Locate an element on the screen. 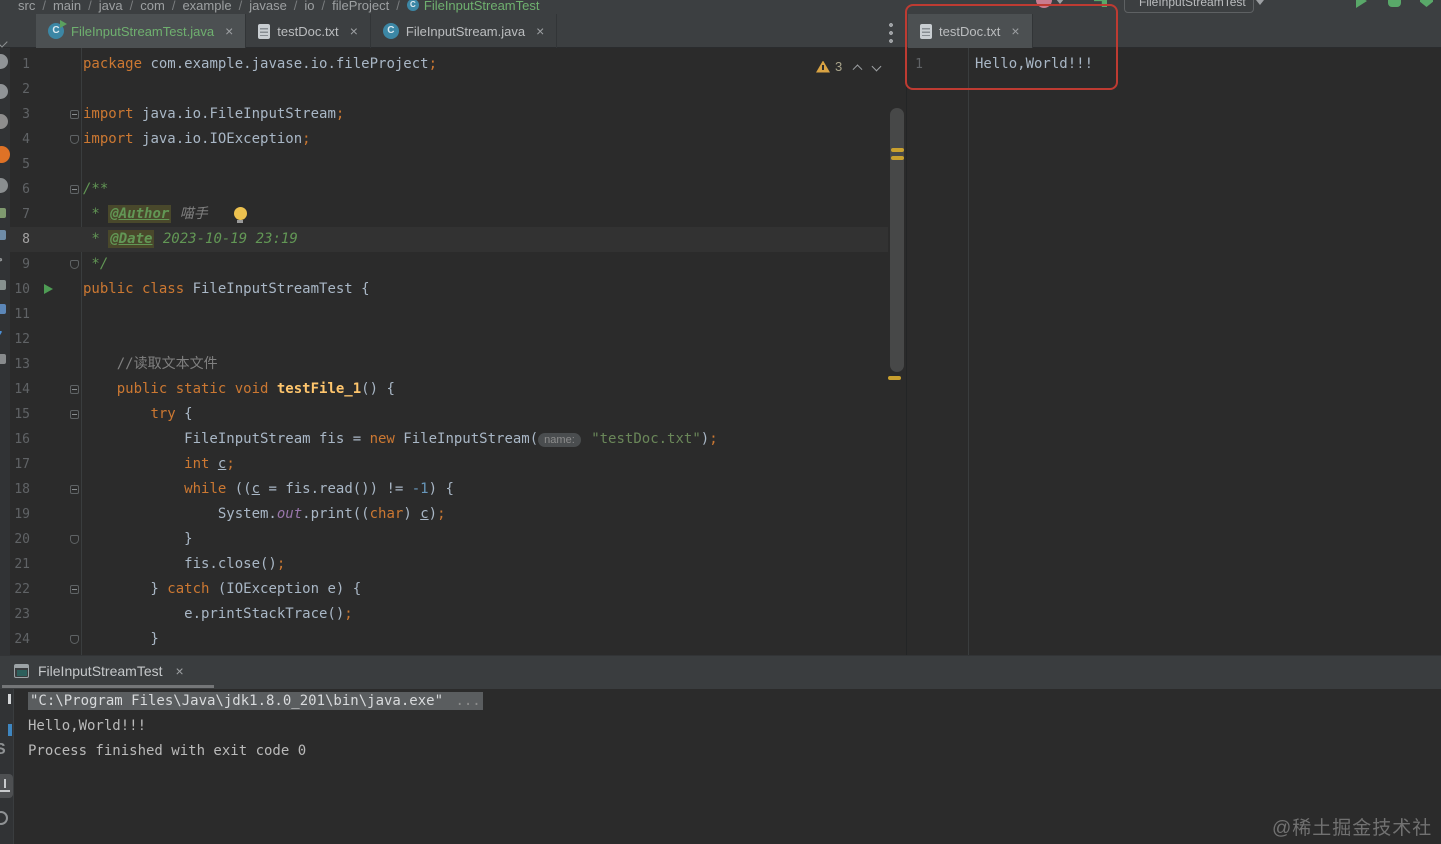 The image size is (1441, 844). code-token: int is located at coordinates (201, 464).